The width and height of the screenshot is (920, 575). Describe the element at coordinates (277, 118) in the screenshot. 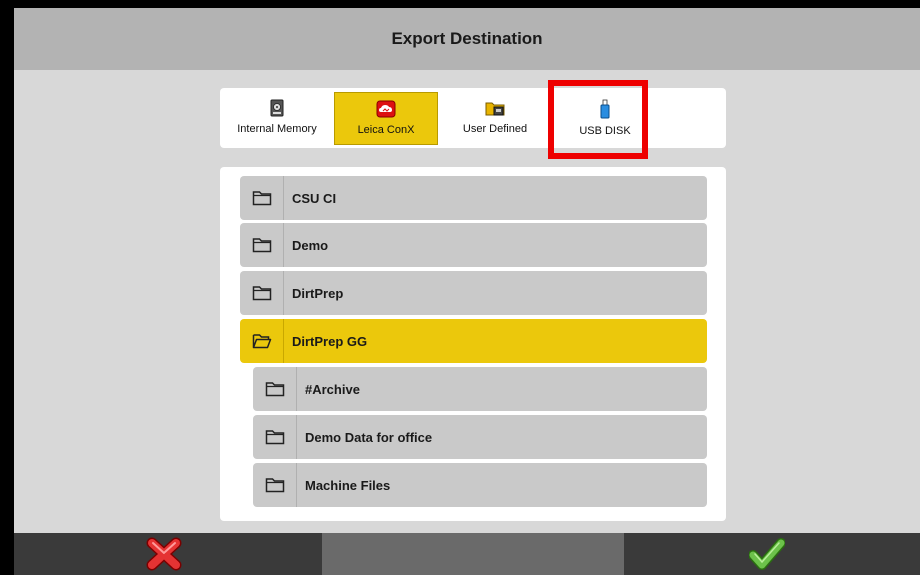

I see `tab-internal-memory: Internal Memory` at that location.